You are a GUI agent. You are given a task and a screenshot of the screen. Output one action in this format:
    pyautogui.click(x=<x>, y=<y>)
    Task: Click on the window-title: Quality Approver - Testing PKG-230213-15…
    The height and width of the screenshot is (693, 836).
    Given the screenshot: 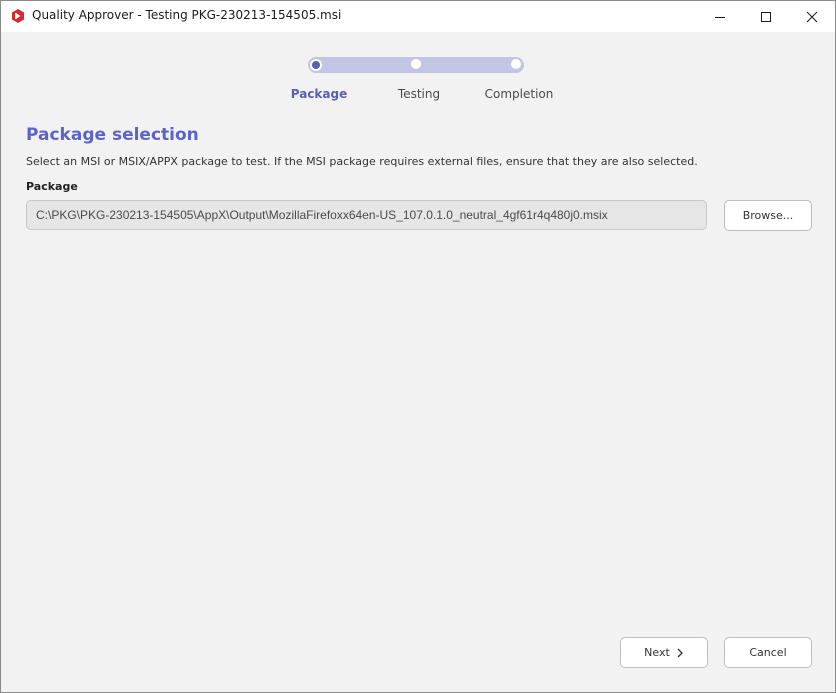 What is the action you would take?
    pyautogui.click(x=187, y=15)
    